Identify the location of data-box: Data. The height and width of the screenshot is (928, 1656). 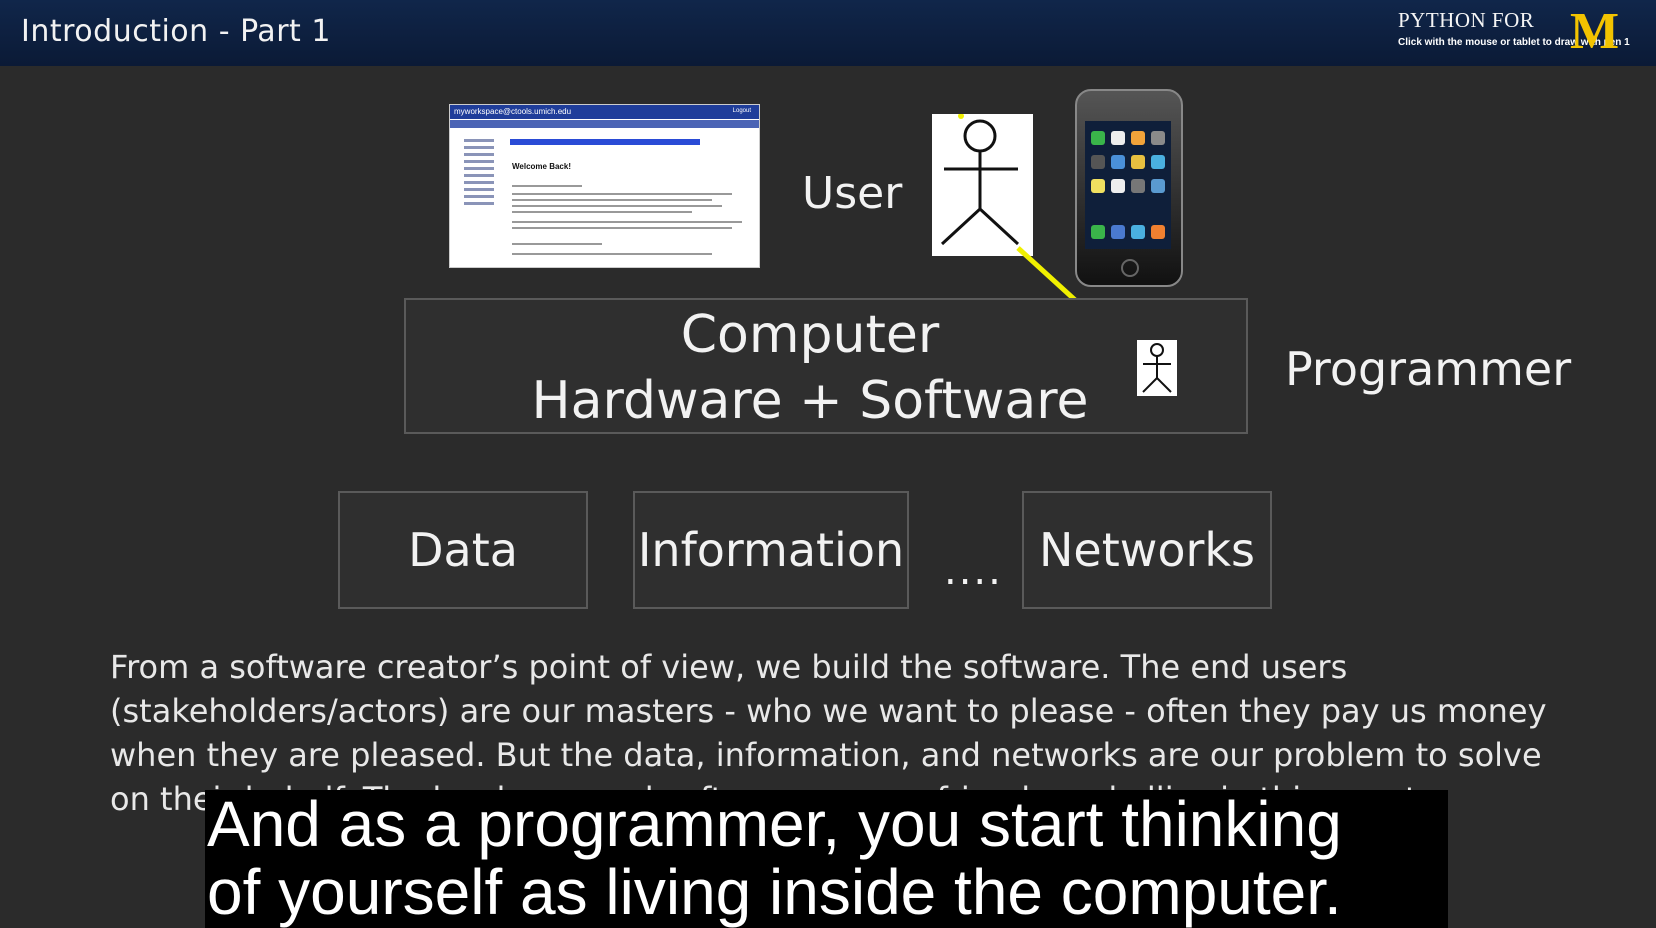
(463, 550).